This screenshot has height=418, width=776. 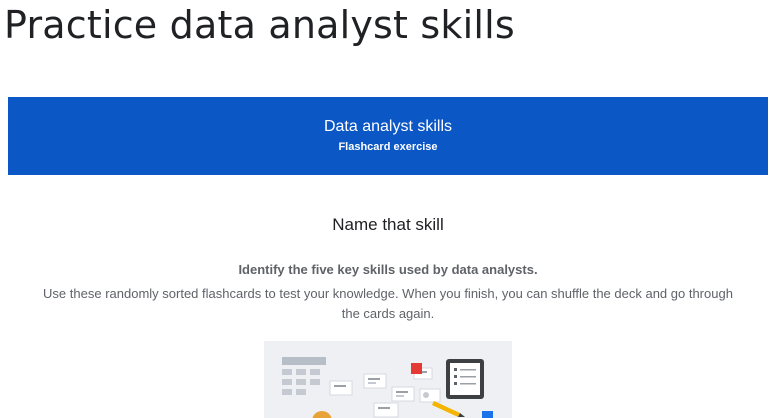 I want to click on orange-object, so click(x=322, y=414).